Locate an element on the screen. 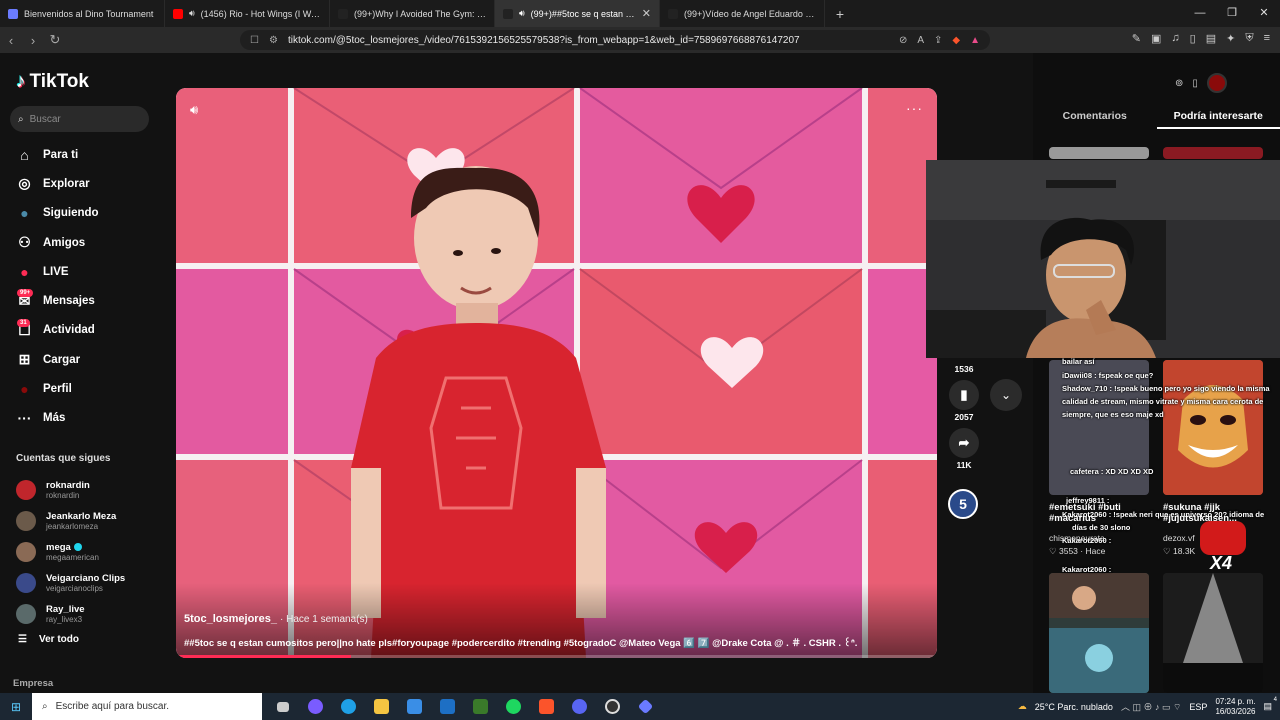  minecraft-icon is located at coordinates (480, 706).